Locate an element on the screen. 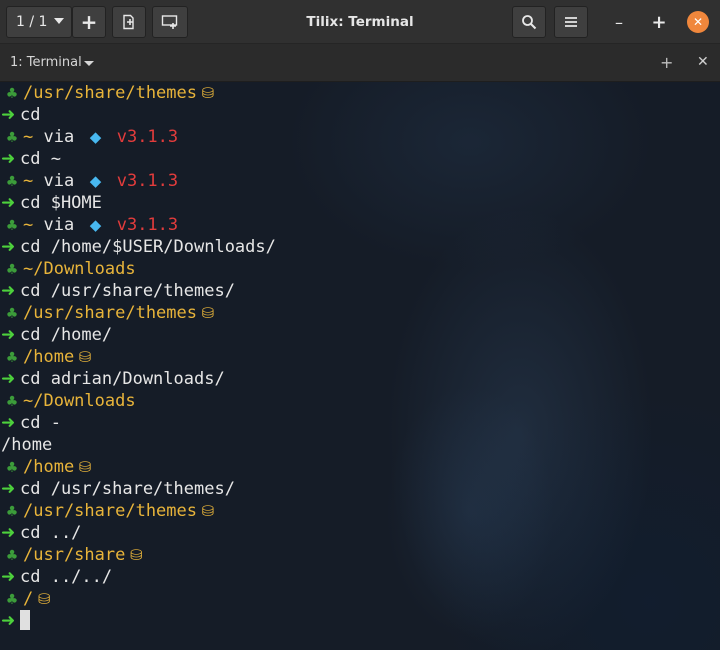 This screenshot has height=650, width=720. terminal-line-prompt: ♣/usr/share ⛁ is located at coordinates (138, 555).